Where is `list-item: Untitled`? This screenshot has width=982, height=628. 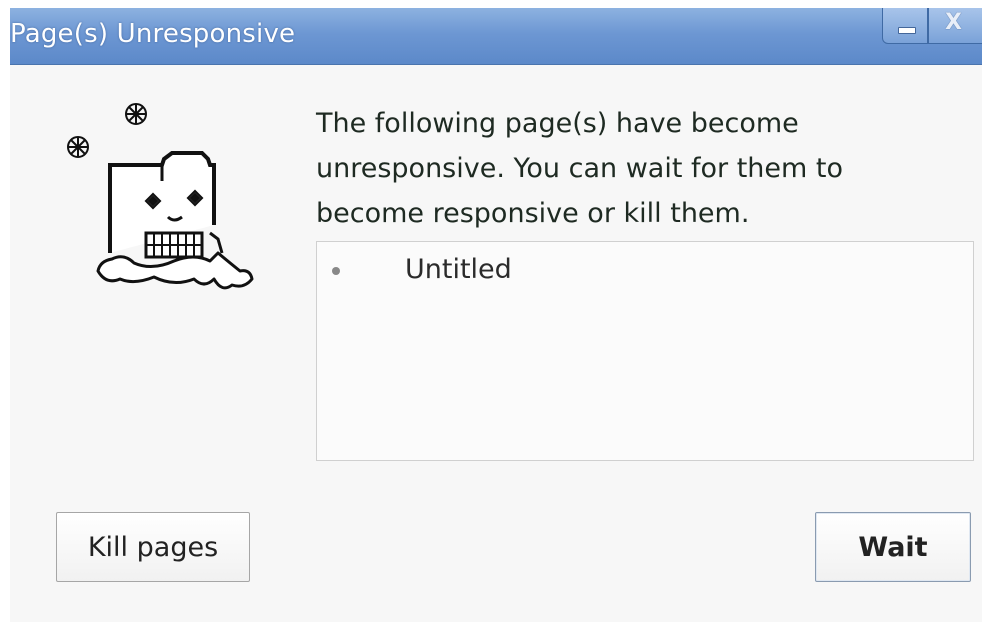
list-item: Untitled is located at coordinates (645, 271).